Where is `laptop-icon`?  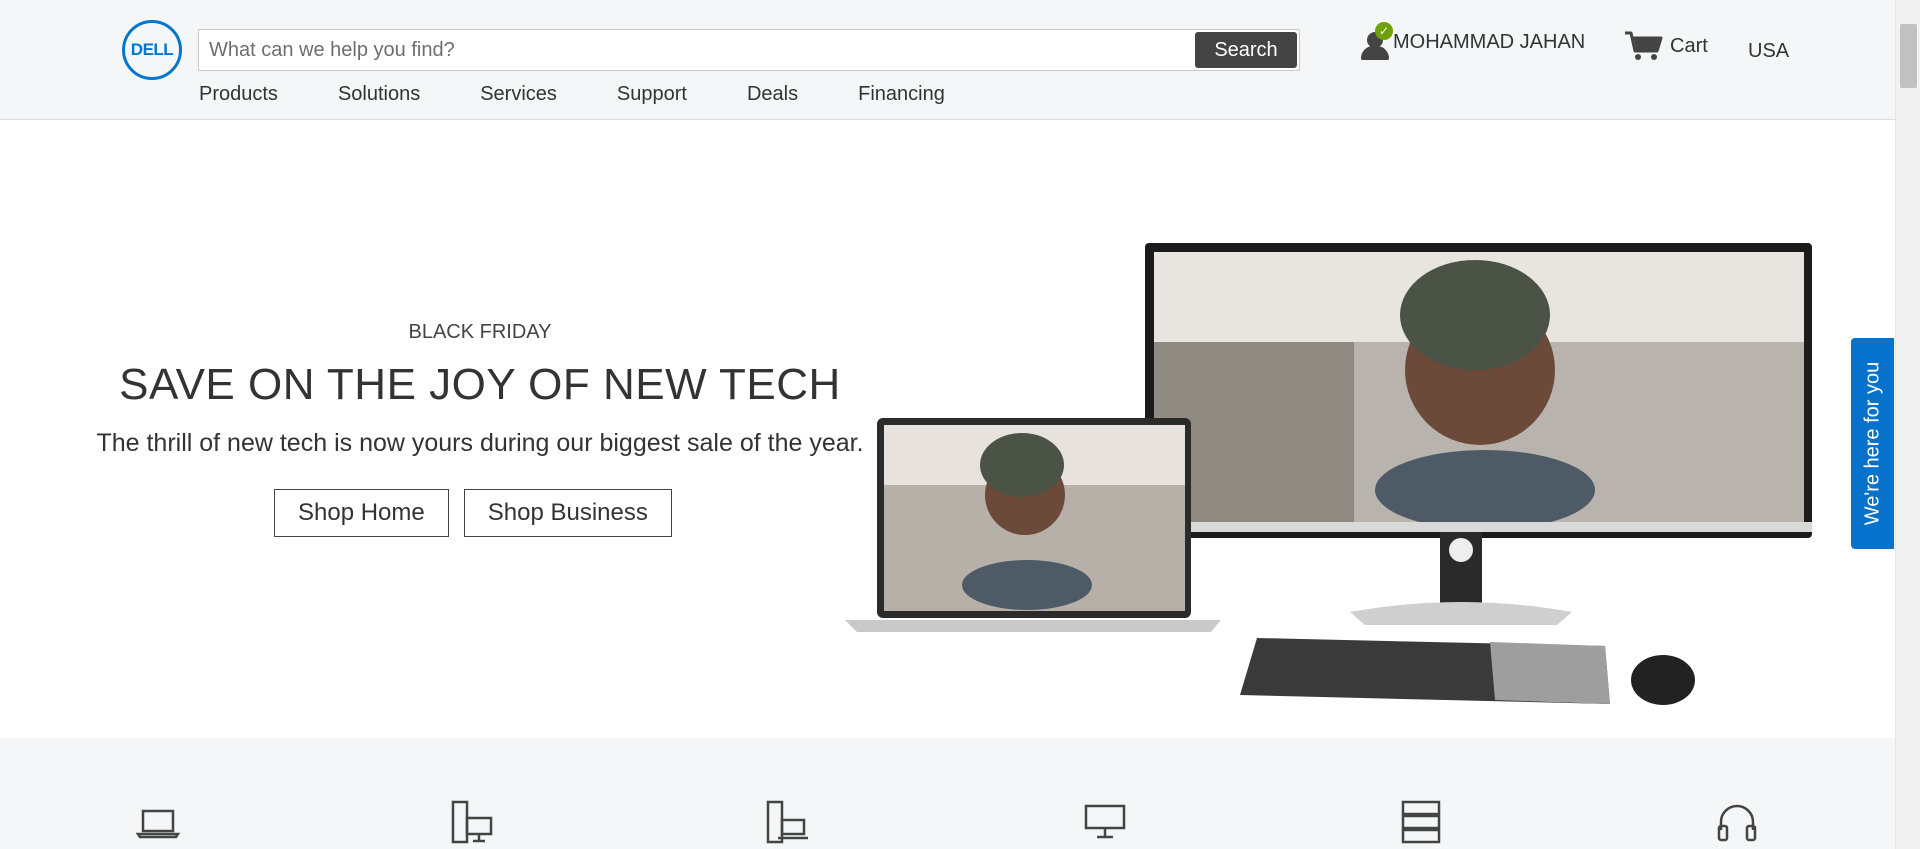
laptop-icon is located at coordinates (158, 822).